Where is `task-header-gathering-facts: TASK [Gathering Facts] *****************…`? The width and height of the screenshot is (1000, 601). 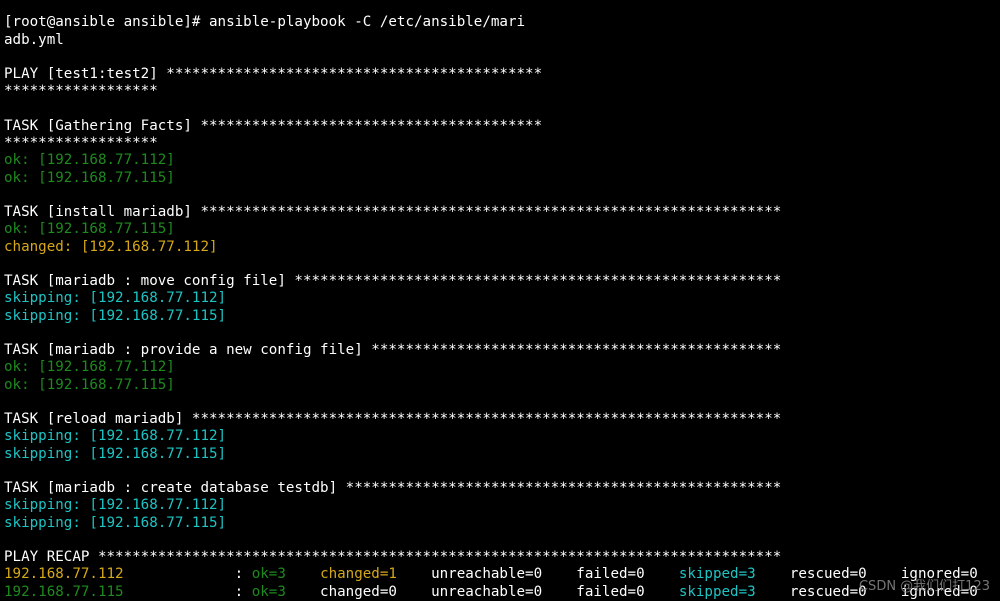
task-header-gathering-facts: TASK [Gathering Facts] *****************… is located at coordinates (502, 126).